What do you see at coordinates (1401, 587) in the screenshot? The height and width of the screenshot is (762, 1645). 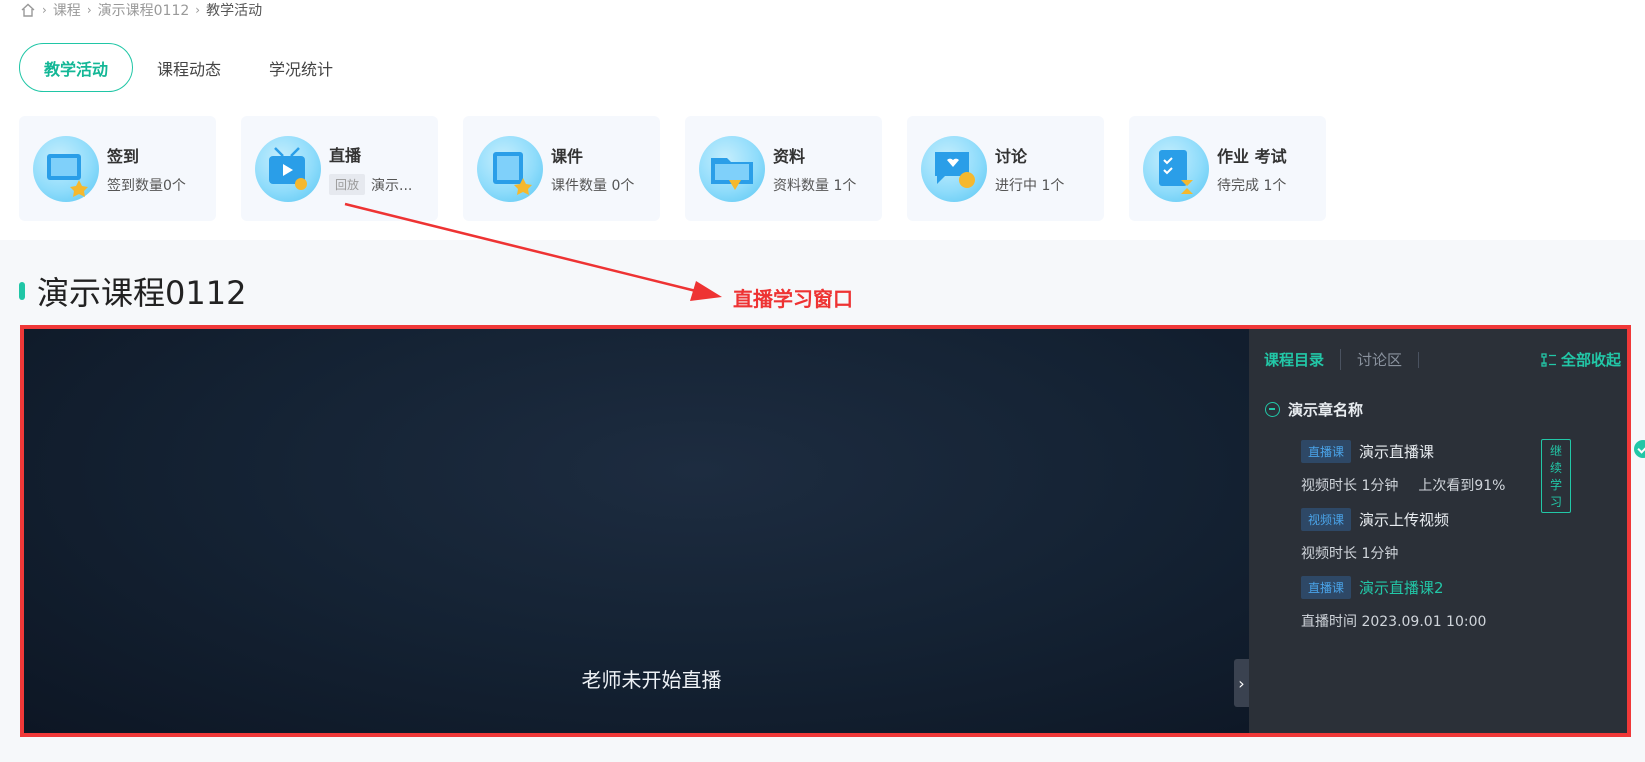 I see `lesson-name: 演示直播课2` at bounding box center [1401, 587].